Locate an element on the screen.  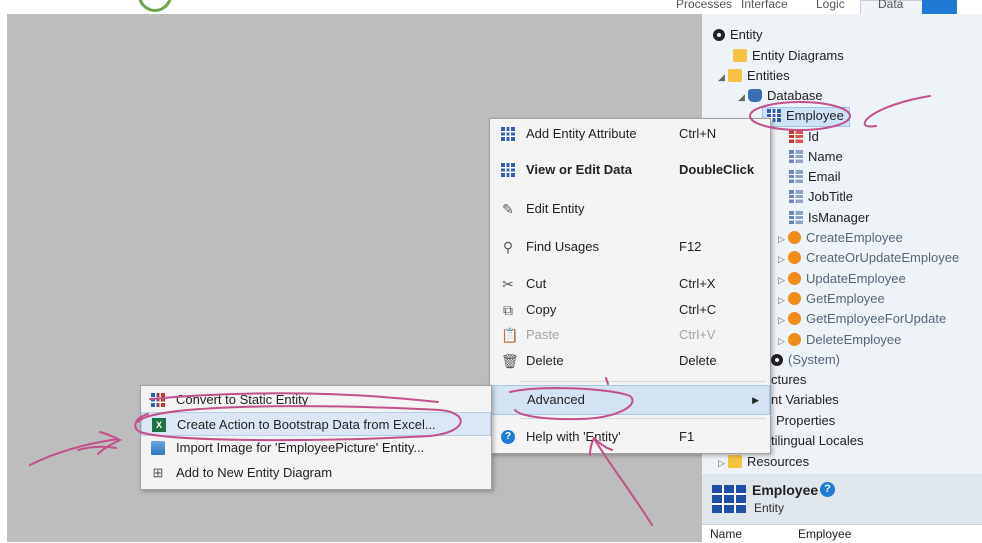
tree-node-resources: ▷ Resources is located at coordinates (763, 462).